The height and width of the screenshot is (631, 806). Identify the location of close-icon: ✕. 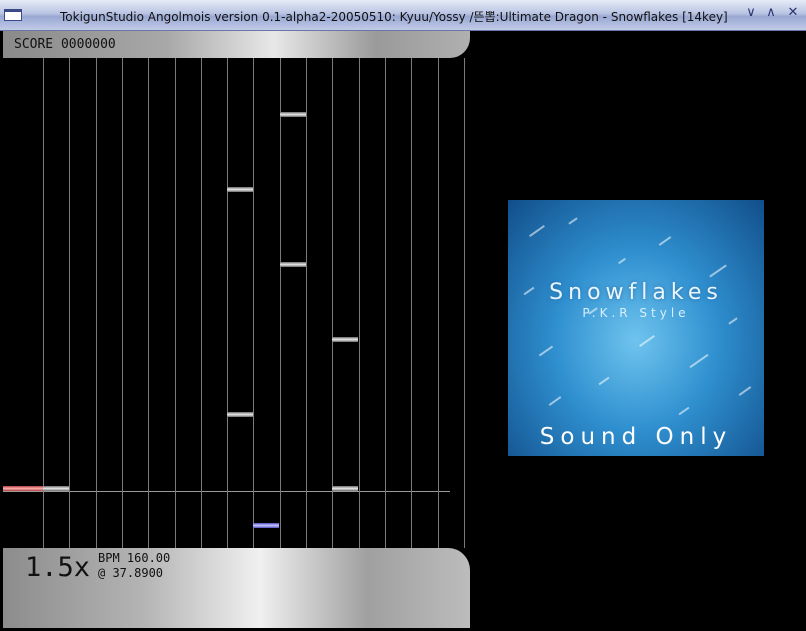
(793, 13).